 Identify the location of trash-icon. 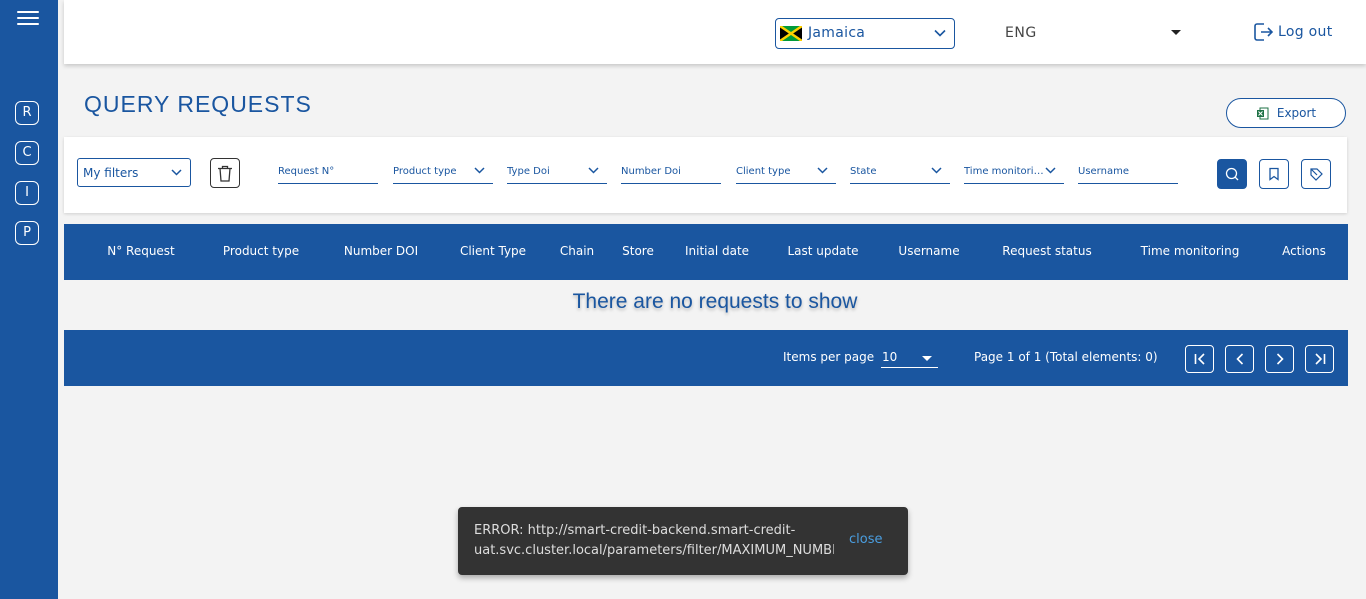
(225, 173).